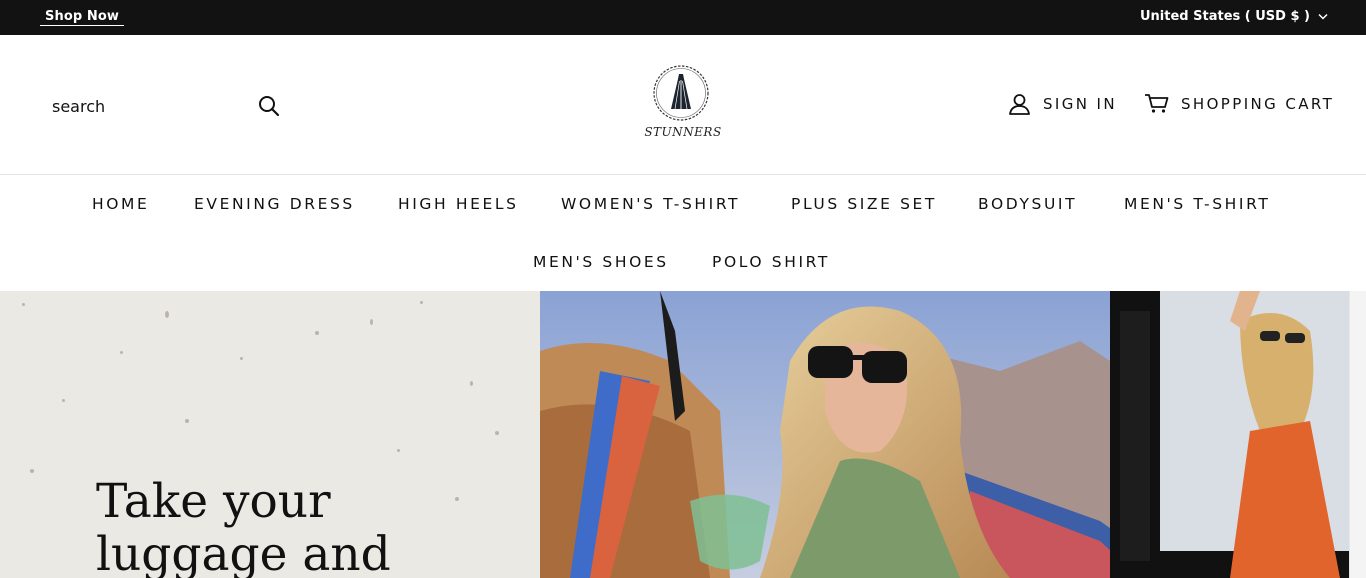 The image size is (1366, 578). What do you see at coordinates (1027, 204) in the screenshot?
I see `nav-item-bodysuit: BODYSUIT` at bounding box center [1027, 204].